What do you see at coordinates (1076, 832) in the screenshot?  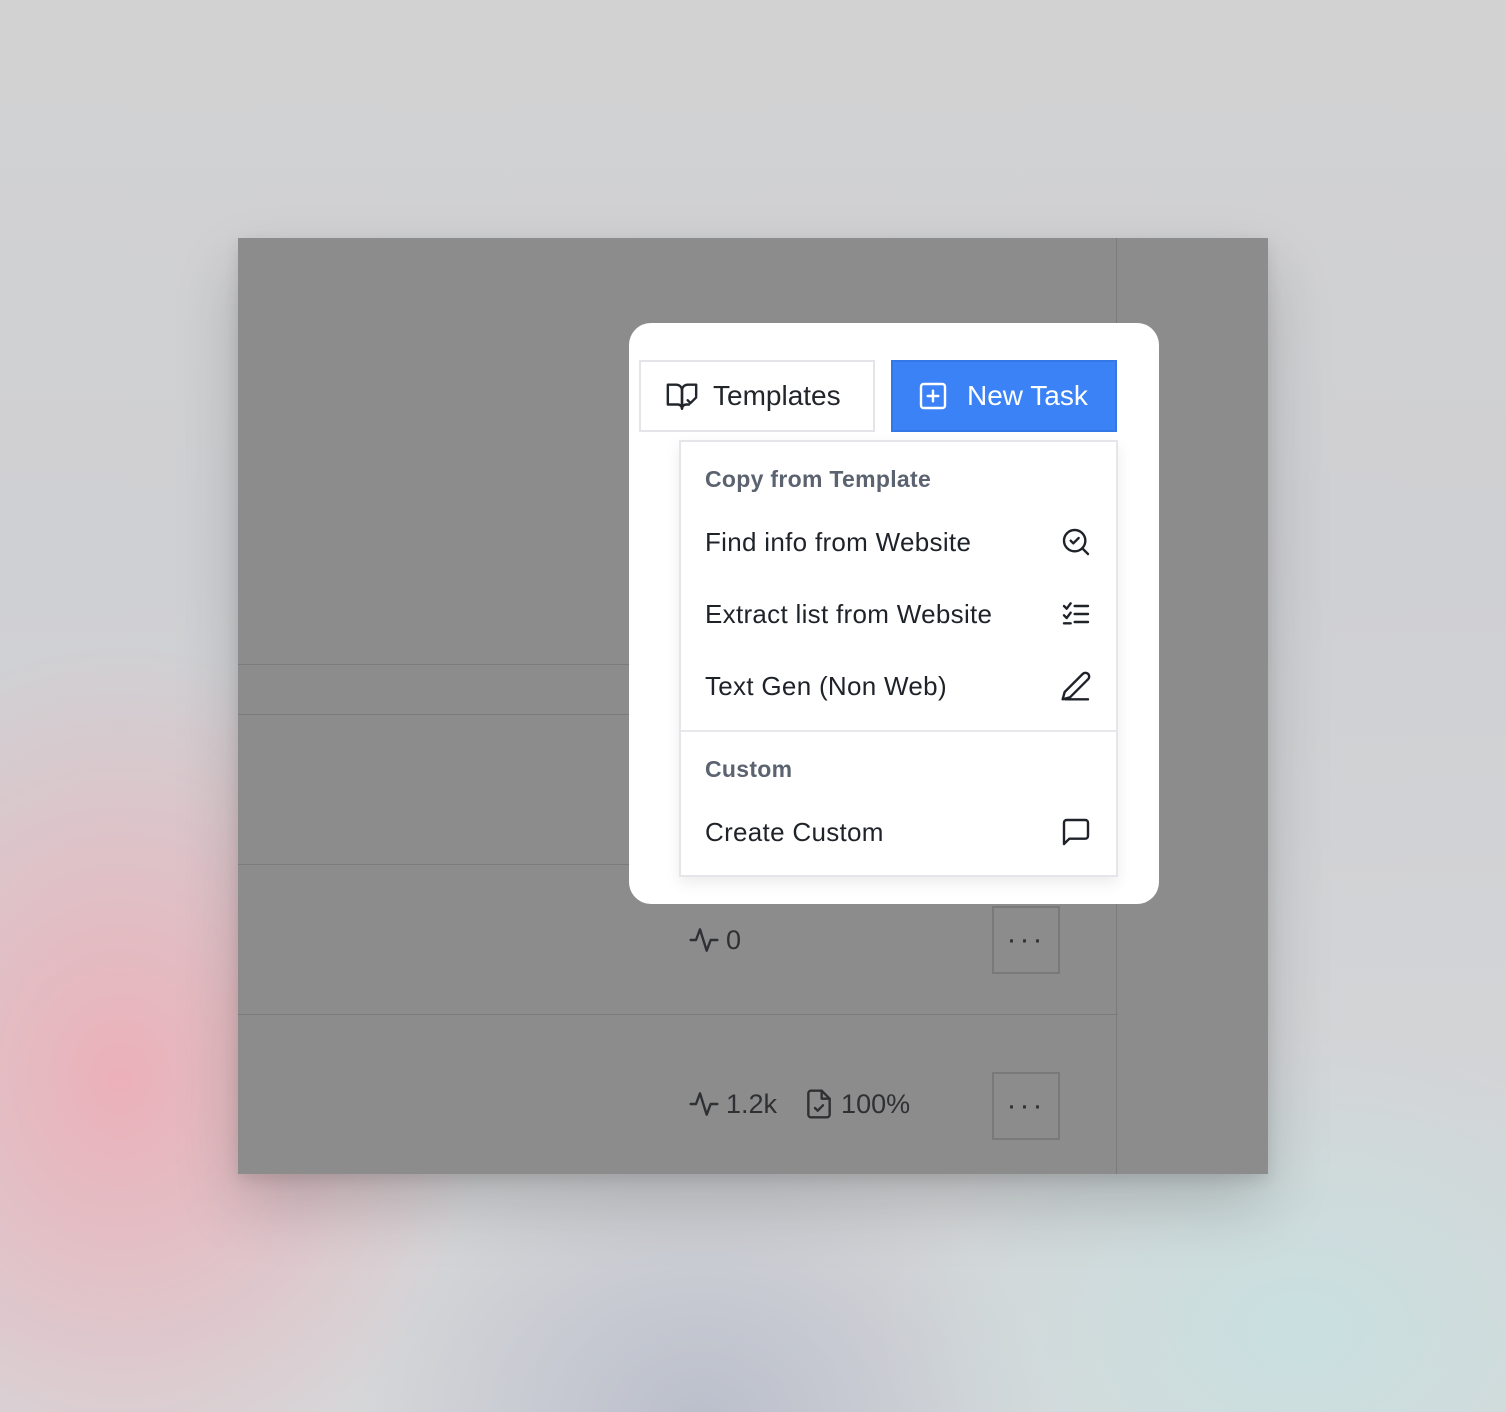 I see `message-square-icon` at bounding box center [1076, 832].